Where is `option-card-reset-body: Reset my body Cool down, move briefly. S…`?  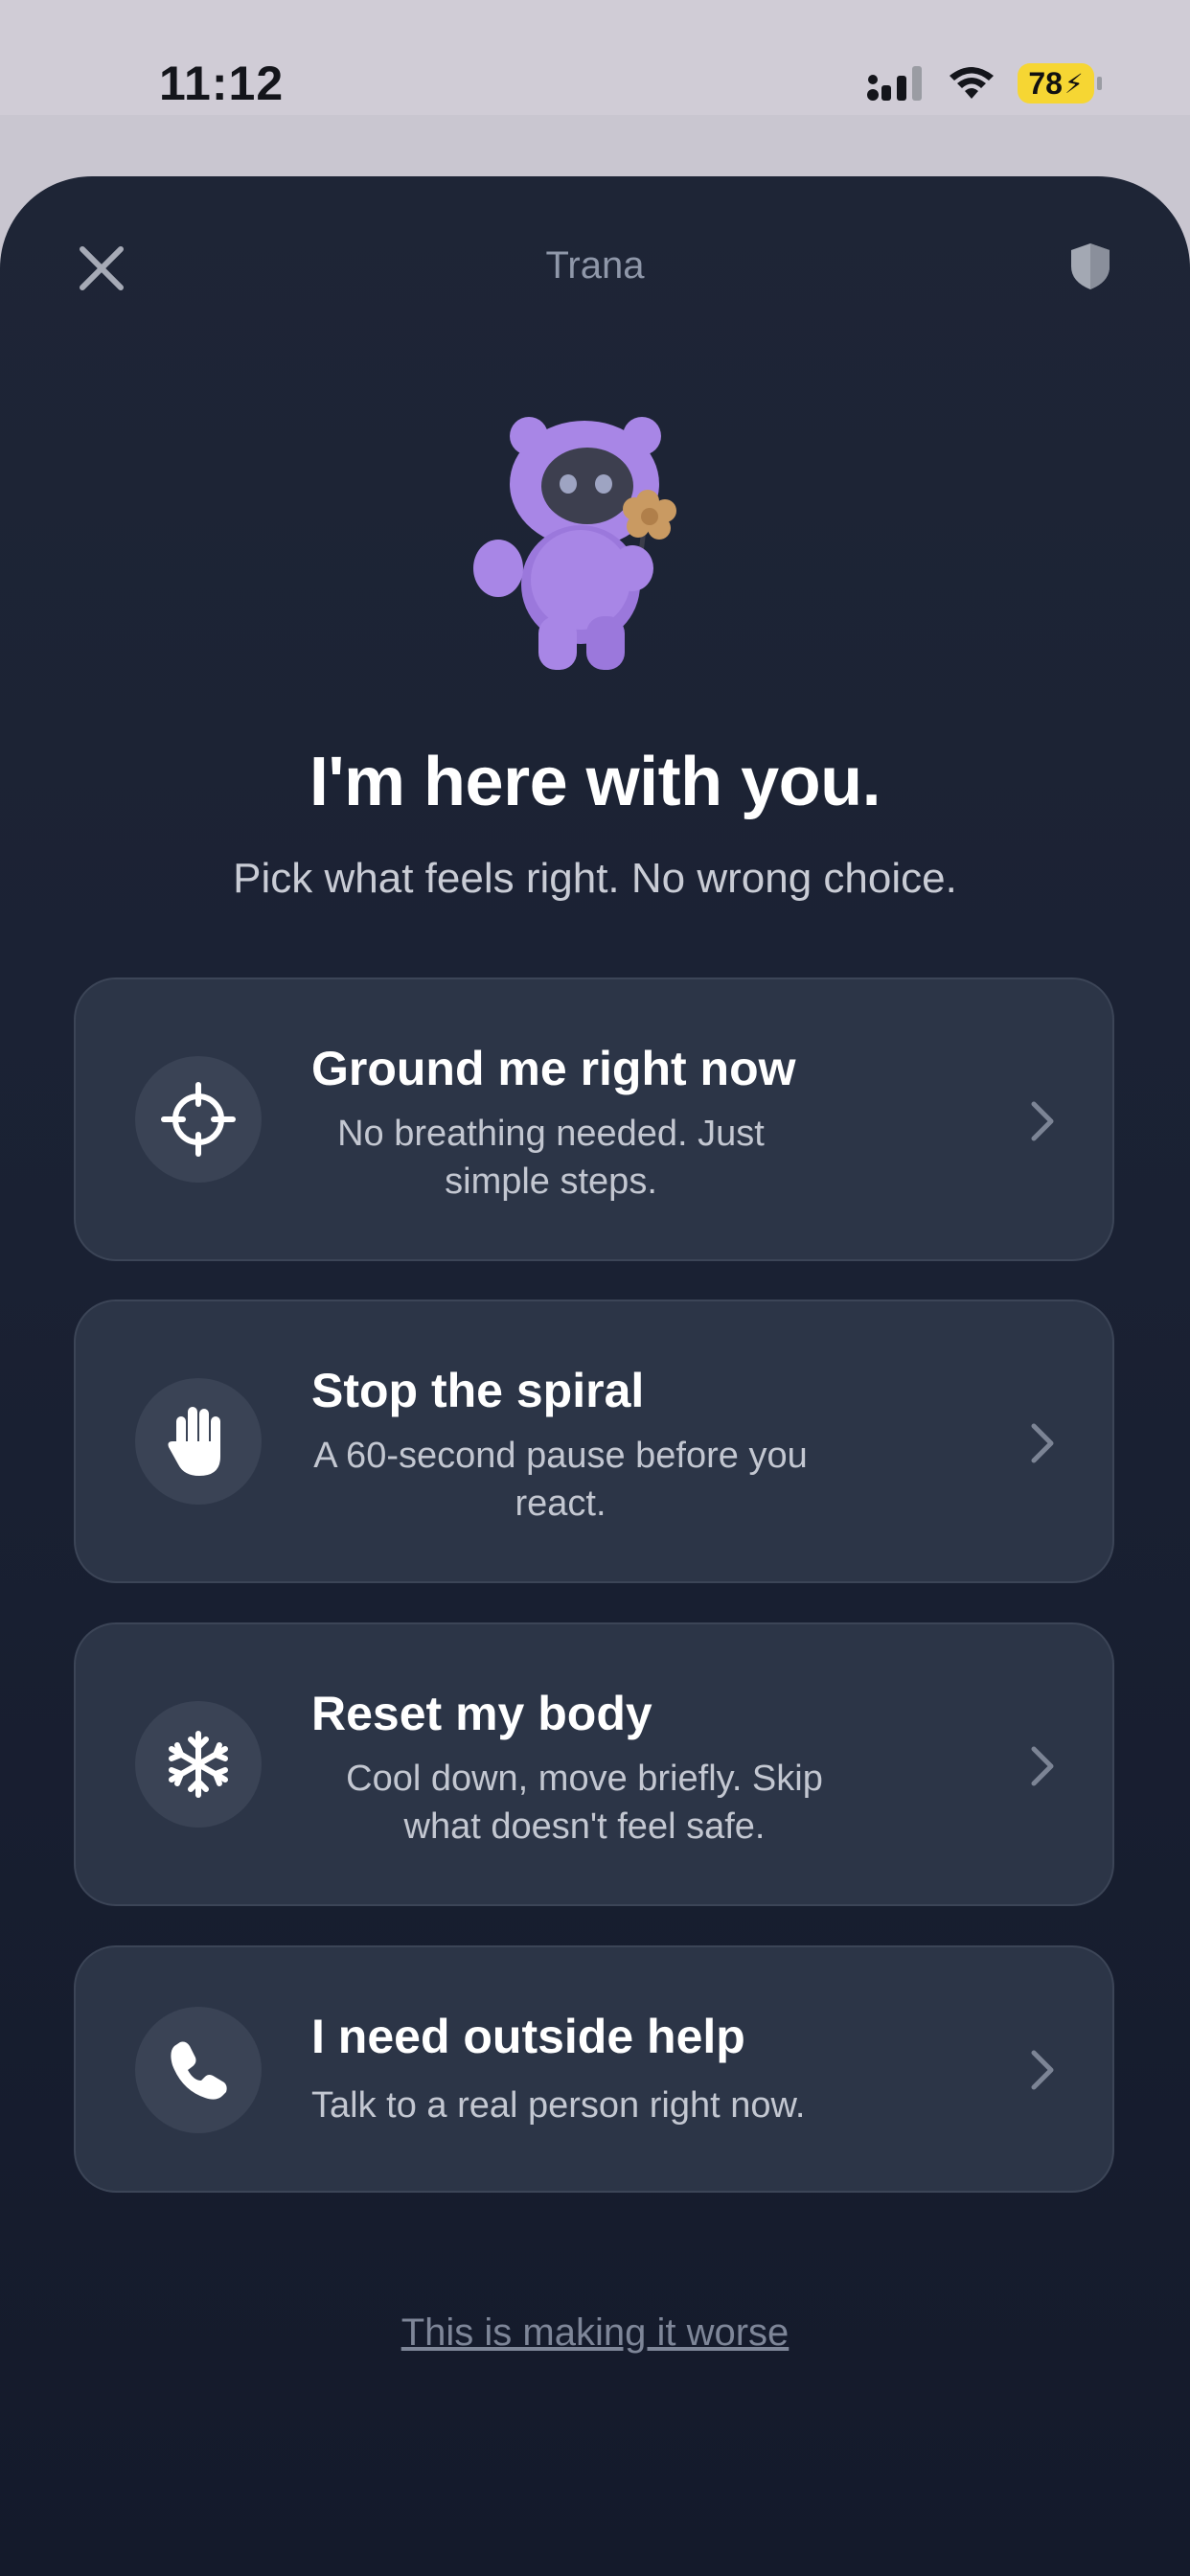
option-card-reset-body: Reset my body Cool down, move briefly. S… is located at coordinates (594, 1764).